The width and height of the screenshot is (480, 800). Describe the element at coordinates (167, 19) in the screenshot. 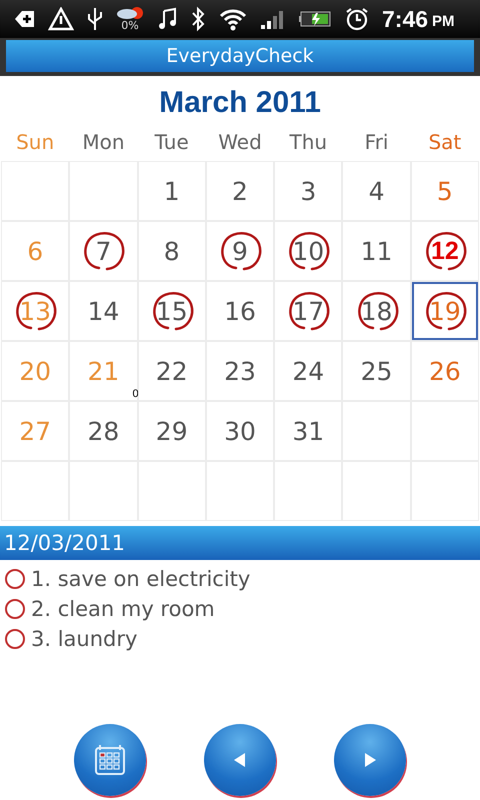

I see `music-note-icon` at that location.